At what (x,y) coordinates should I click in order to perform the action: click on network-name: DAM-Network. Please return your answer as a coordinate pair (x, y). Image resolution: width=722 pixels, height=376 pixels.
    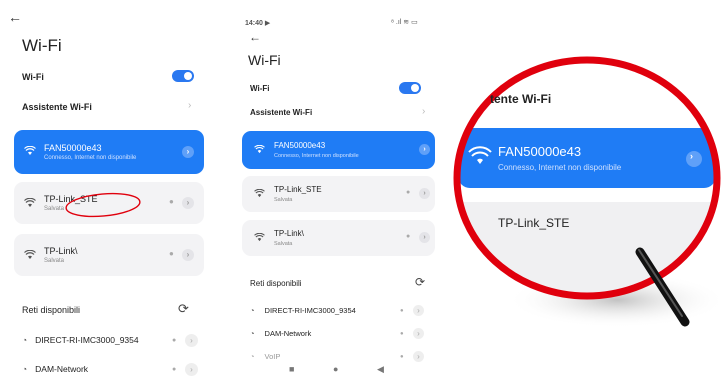
    Looking at the image, I should click on (288, 333).